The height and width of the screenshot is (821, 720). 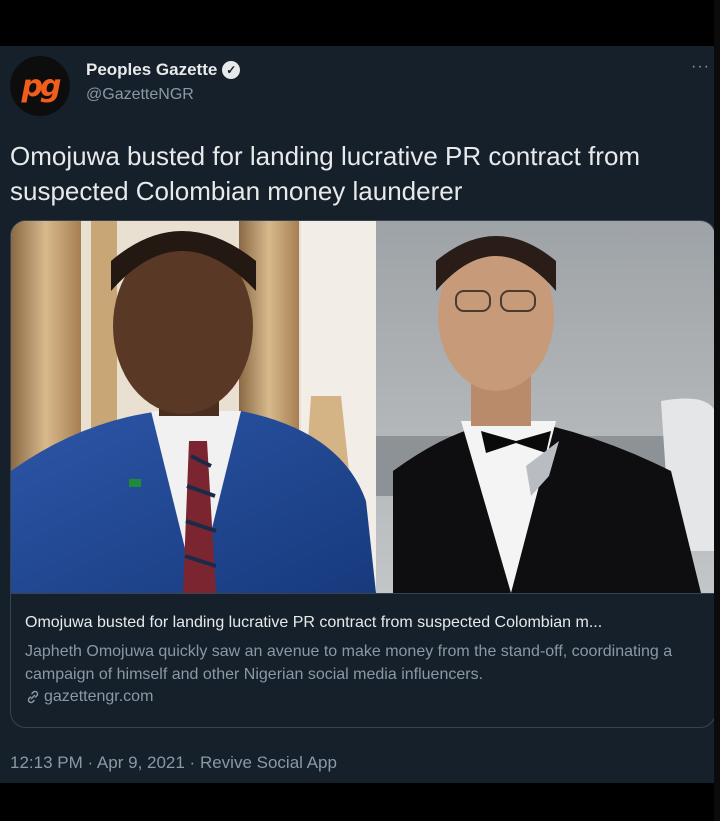 What do you see at coordinates (717, 410) in the screenshot?
I see `right-edge-strip` at bounding box center [717, 410].